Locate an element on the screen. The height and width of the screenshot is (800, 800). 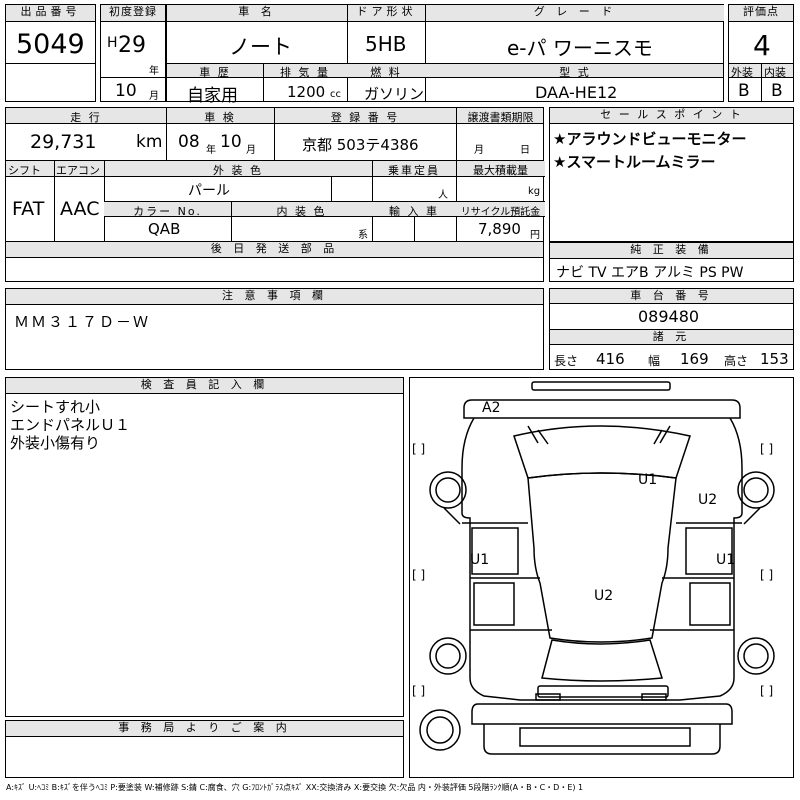
sales-point-1: ★アラウンドビューモニター is located at coordinates (650, 139).